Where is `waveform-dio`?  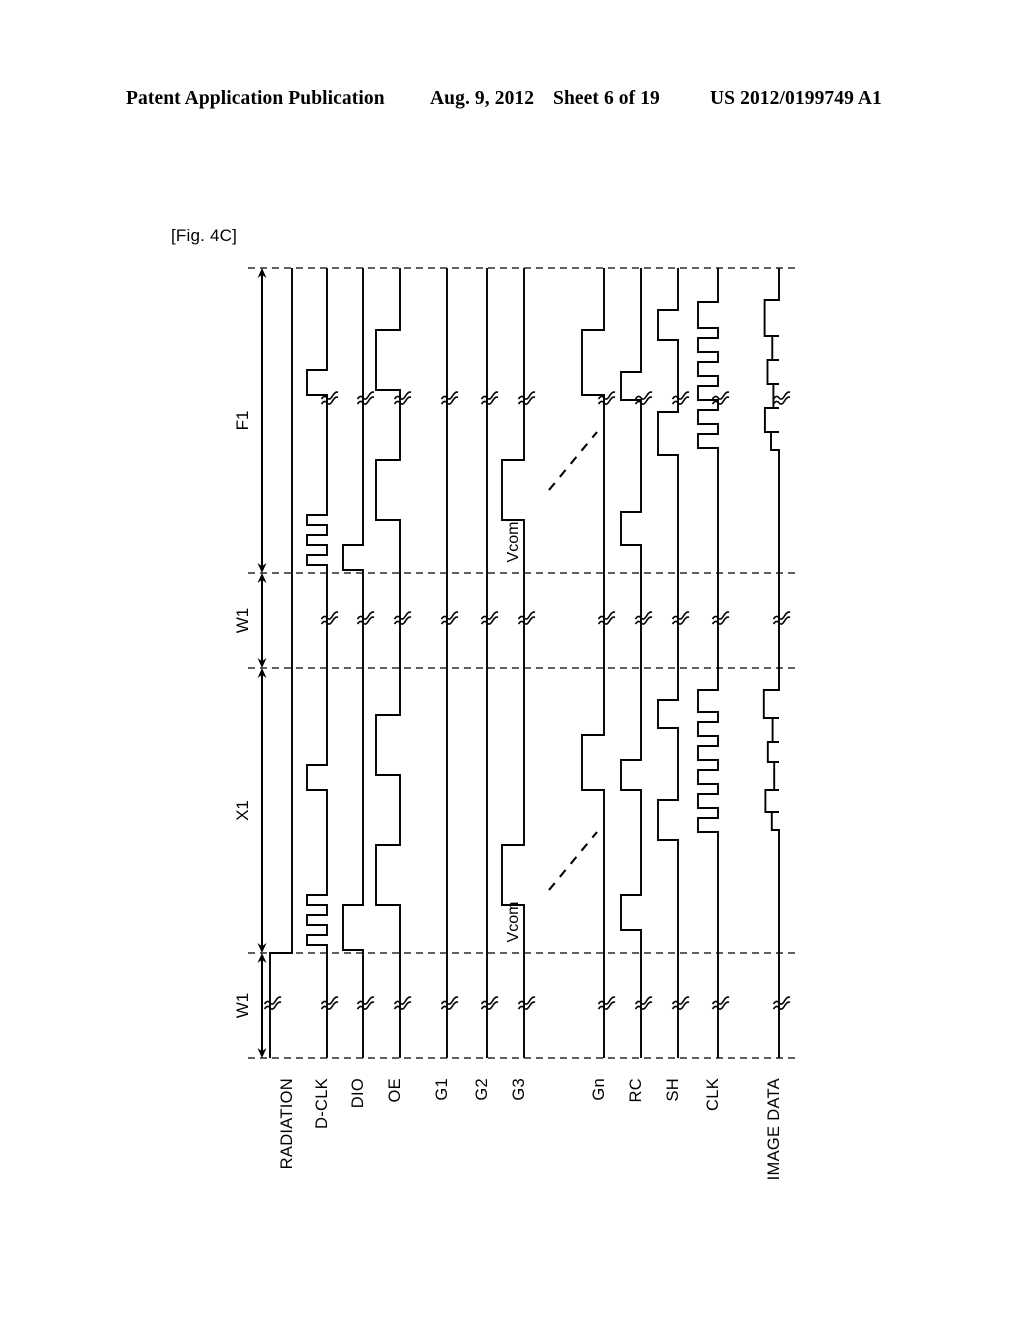 waveform-dio is located at coordinates (353, 663).